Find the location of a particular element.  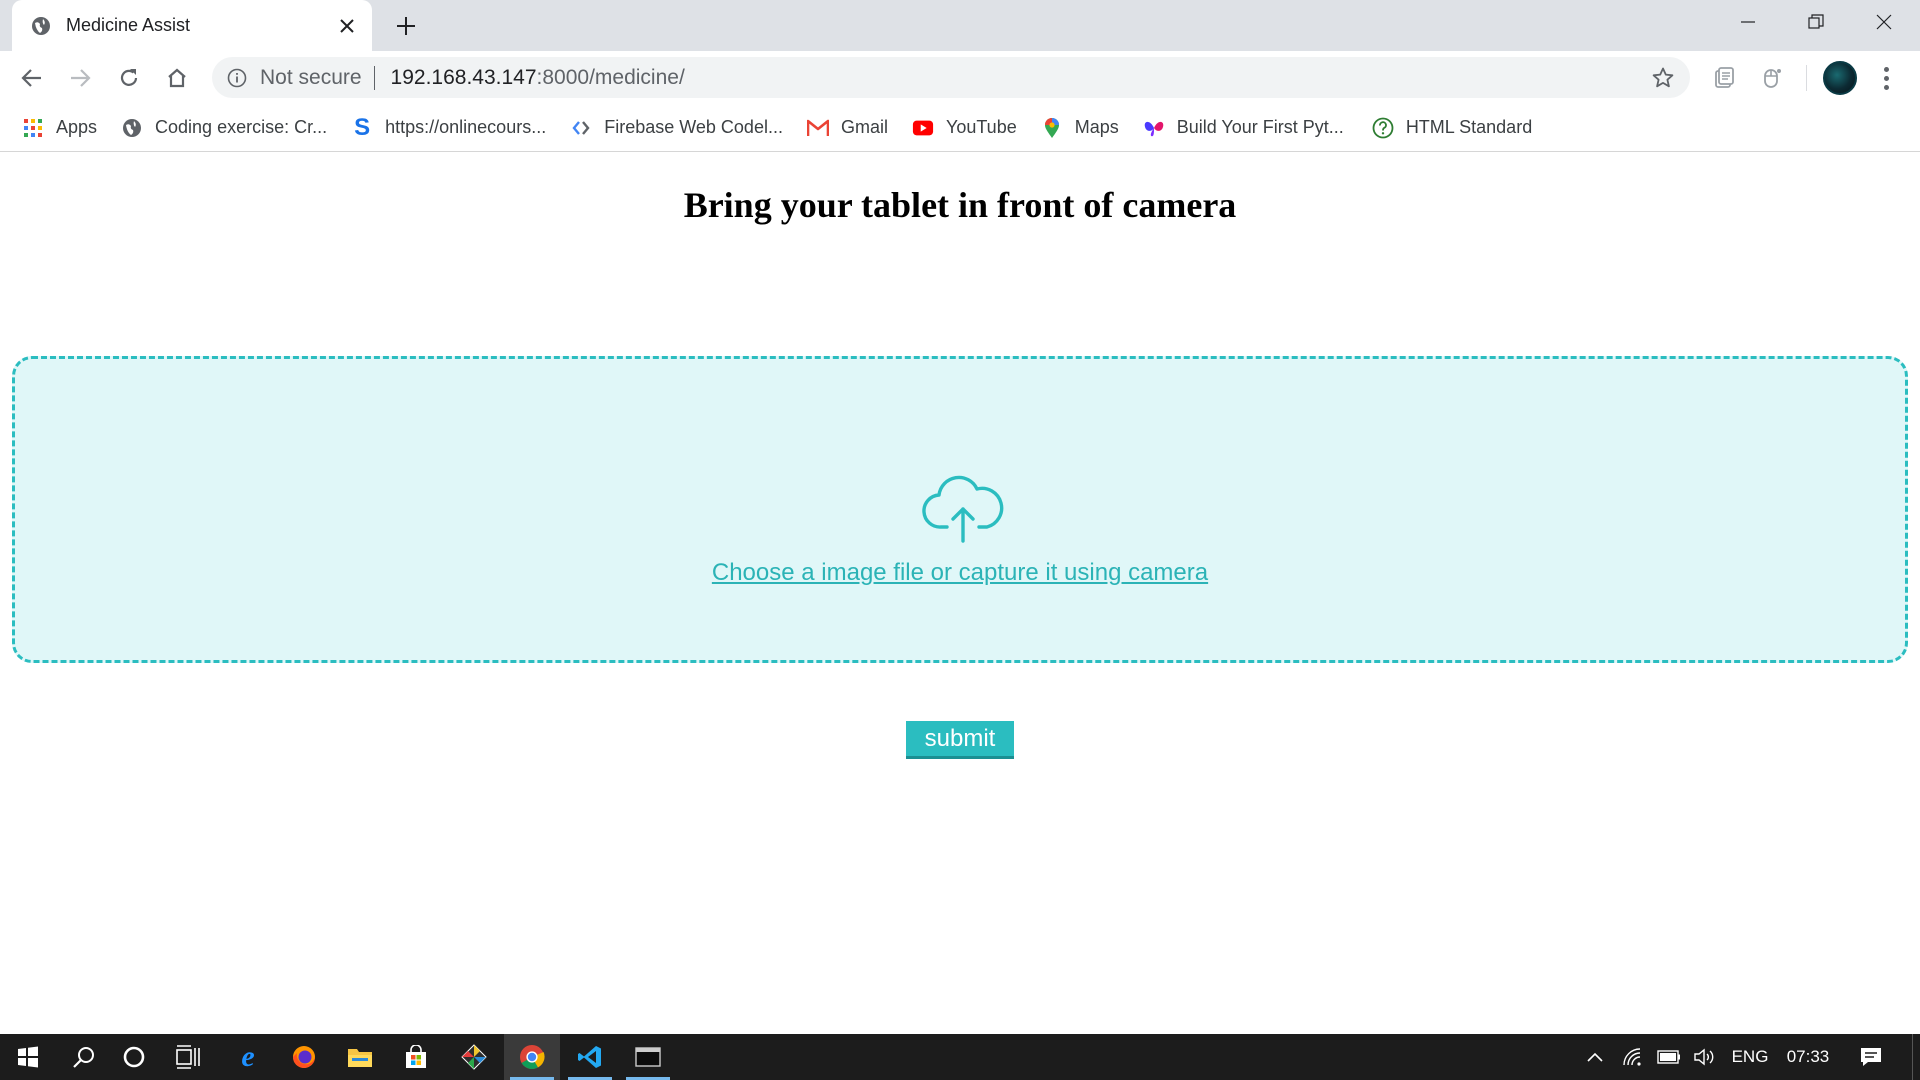

language-indicator: ENG is located at coordinates (1750, 1057).